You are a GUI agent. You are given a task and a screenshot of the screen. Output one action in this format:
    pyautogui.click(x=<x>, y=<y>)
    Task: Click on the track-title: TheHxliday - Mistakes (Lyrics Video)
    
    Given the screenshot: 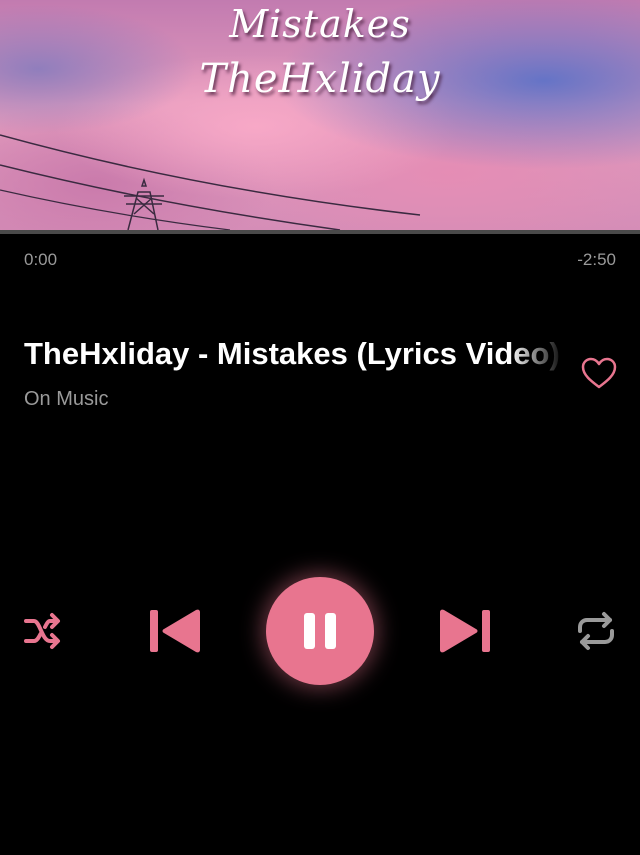 What is the action you would take?
    pyautogui.click(x=292, y=353)
    